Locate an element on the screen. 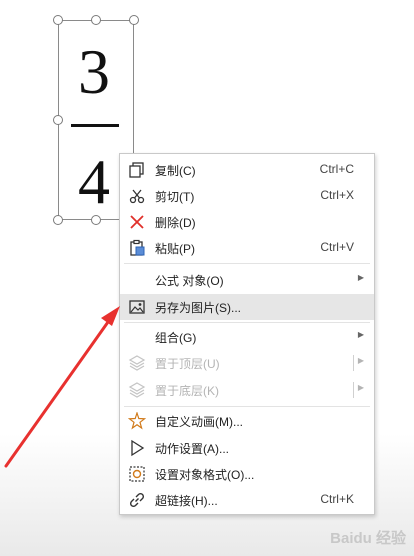  annotation-arrow is located at coordinates (62, 387).